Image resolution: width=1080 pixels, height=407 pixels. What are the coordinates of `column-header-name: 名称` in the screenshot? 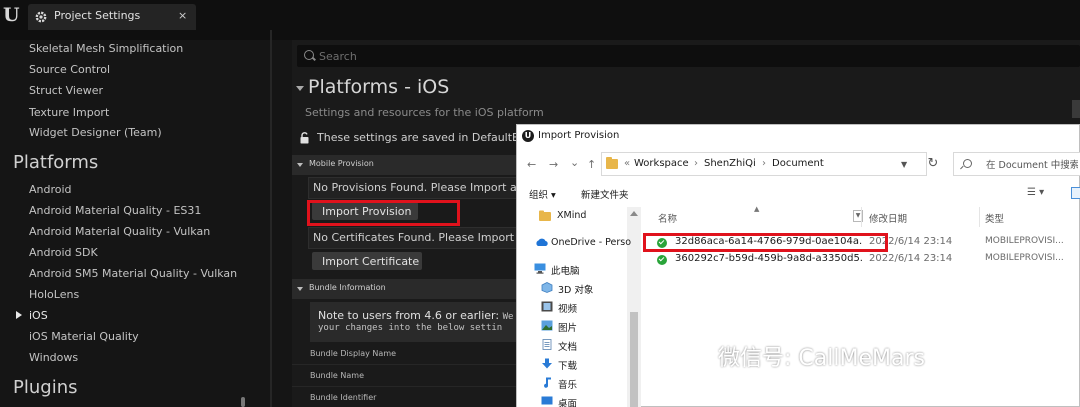 It's located at (667, 218).